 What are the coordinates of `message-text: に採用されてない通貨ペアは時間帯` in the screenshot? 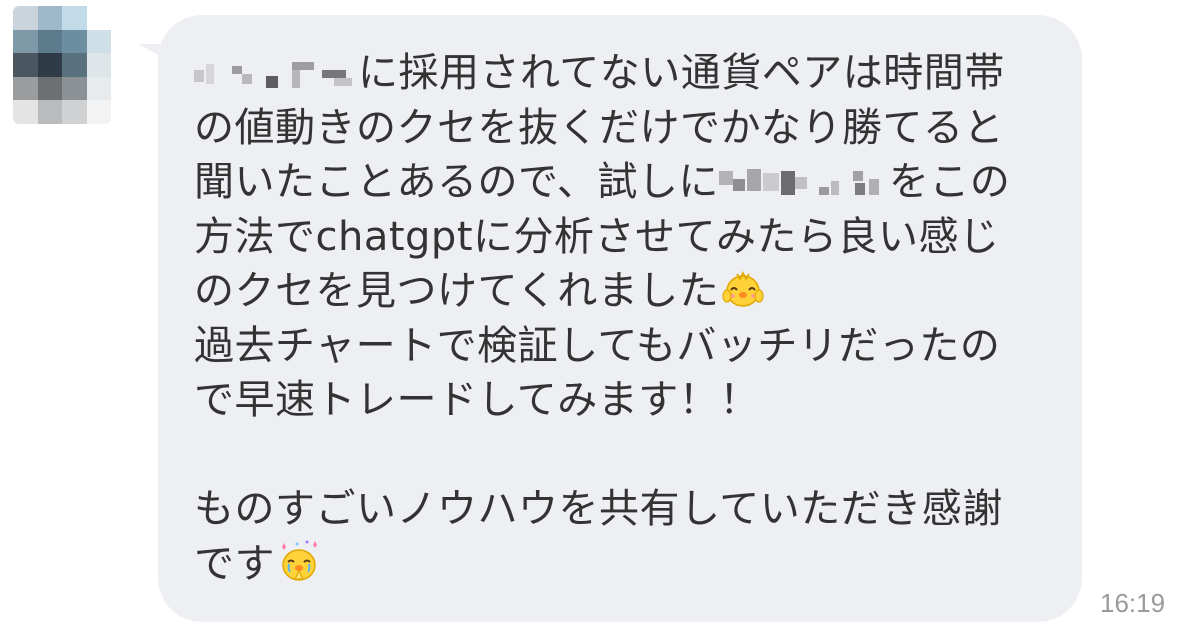 It's located at (681, 73).